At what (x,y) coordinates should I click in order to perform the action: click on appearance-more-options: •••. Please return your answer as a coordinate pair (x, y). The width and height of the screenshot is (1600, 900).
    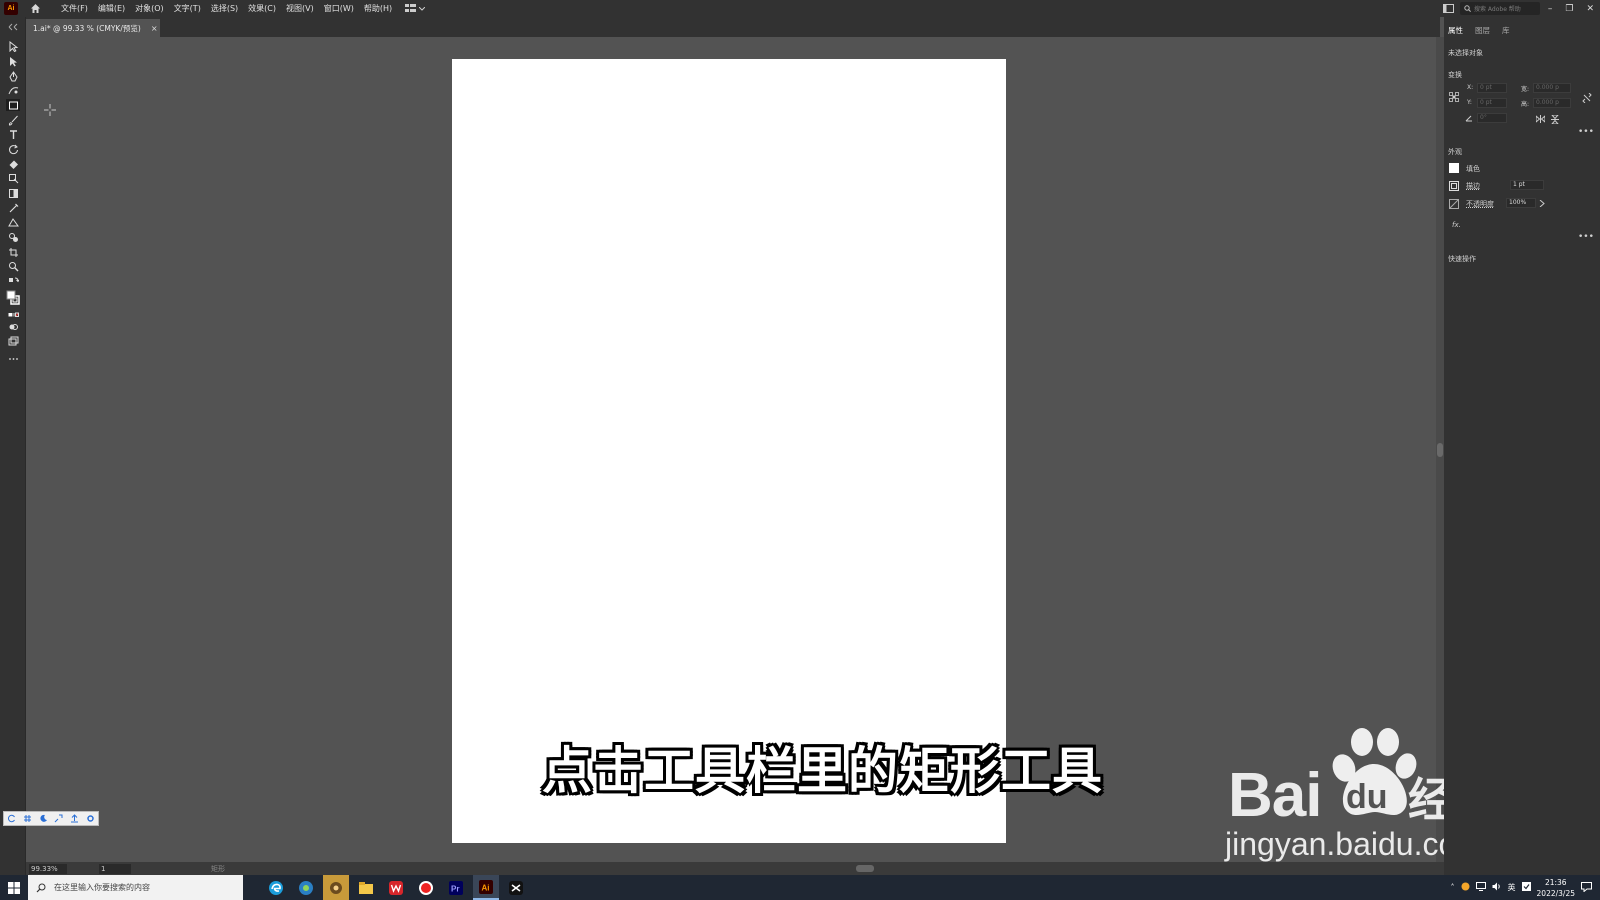
    Looking at the image, I should click on (1586, 237).